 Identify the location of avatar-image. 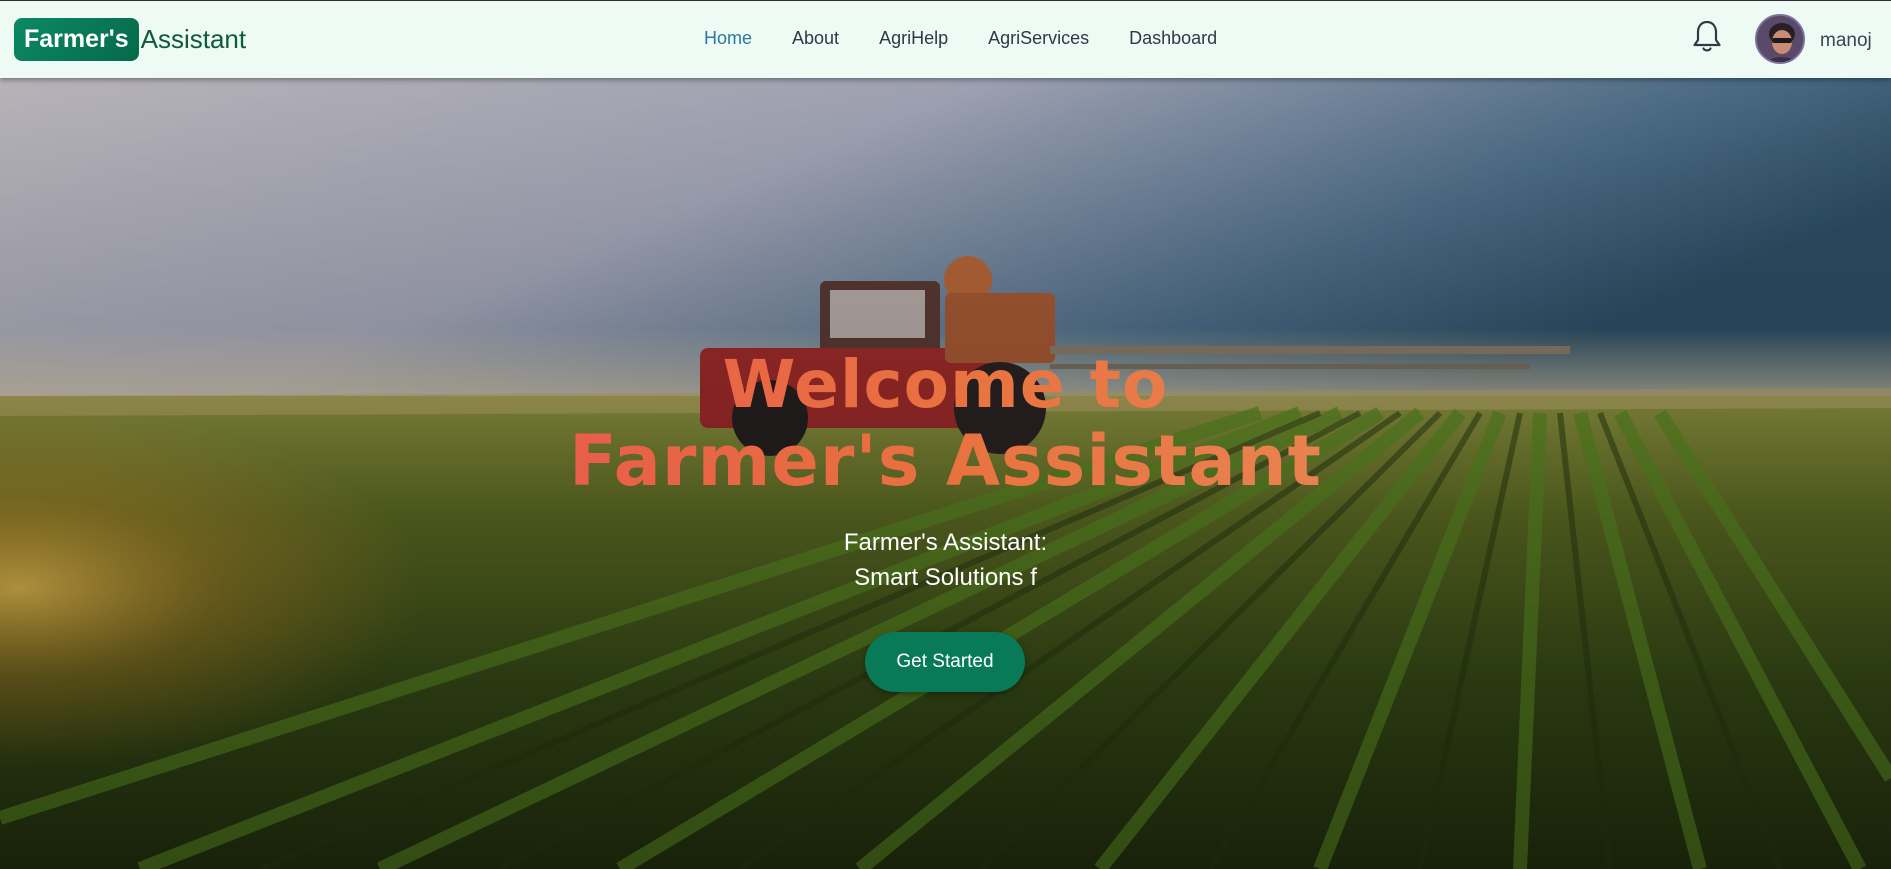
(1780, 39).